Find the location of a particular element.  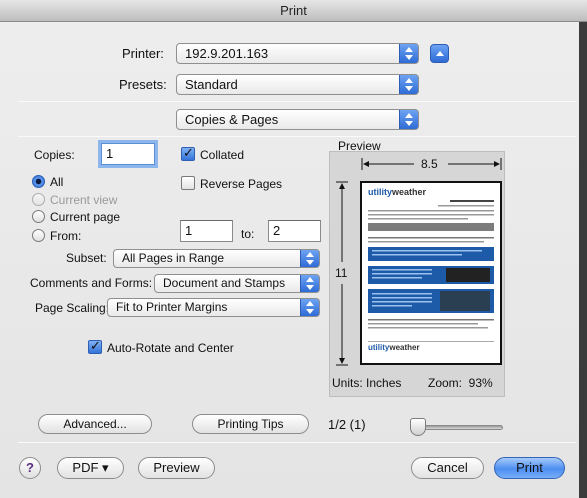

reverse-pages-label: Reverse Pages is located at coordinates (241, 184).